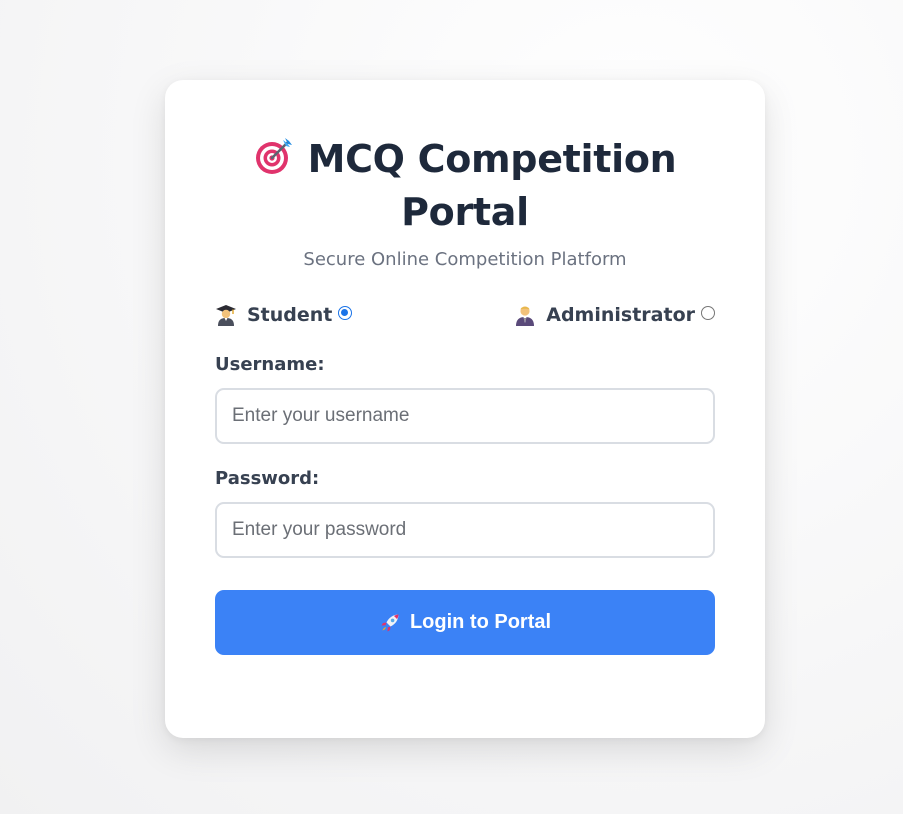 The height and width of the screenshot is (814, 903). What do you see at coordinates (226, 315) in the screenshot?
I see `student-icon` at bounding box center [226, 315].